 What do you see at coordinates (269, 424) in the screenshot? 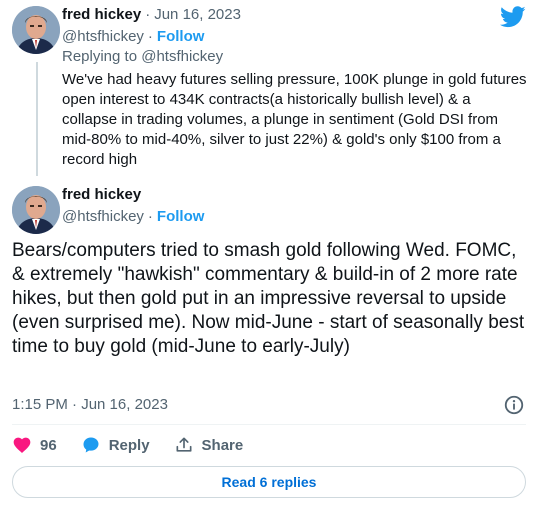
I see `divider` at bounding box center [269, 424].